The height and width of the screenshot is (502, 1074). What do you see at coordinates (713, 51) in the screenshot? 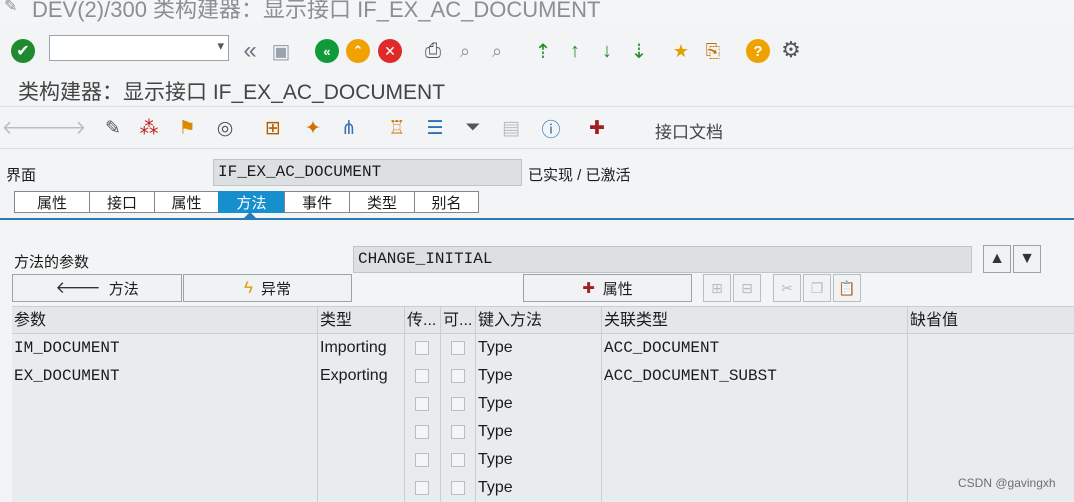
I see `shortcut-icon: ⎘` at bounding box center [713, 51].